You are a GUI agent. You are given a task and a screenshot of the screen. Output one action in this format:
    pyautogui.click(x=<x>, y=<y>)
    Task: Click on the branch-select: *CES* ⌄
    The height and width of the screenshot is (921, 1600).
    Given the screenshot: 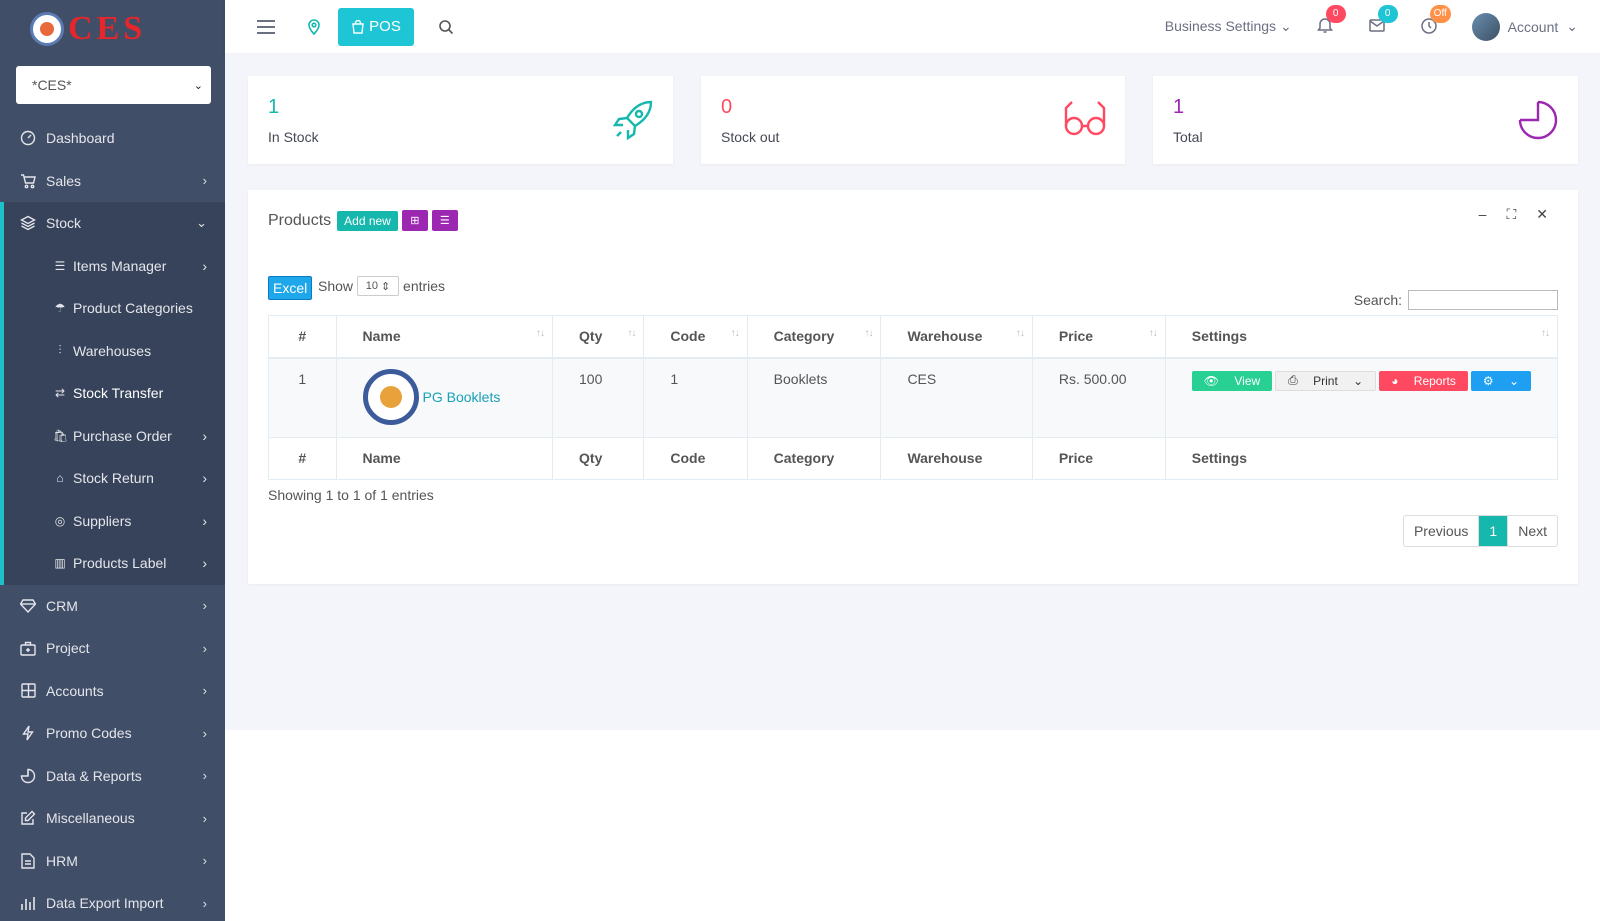 What is the action you would take?
    pyautogui.click(x=113, y=85)
    